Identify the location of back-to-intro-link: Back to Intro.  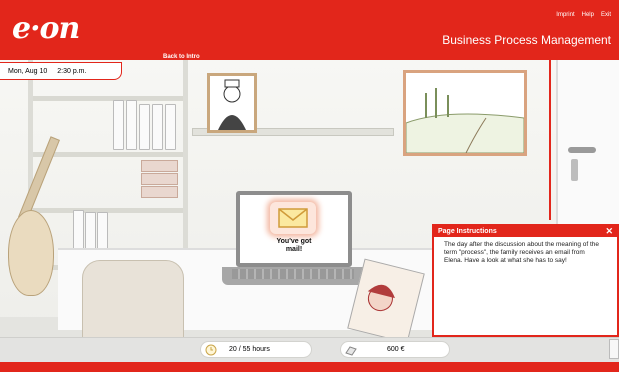
(181, 57).